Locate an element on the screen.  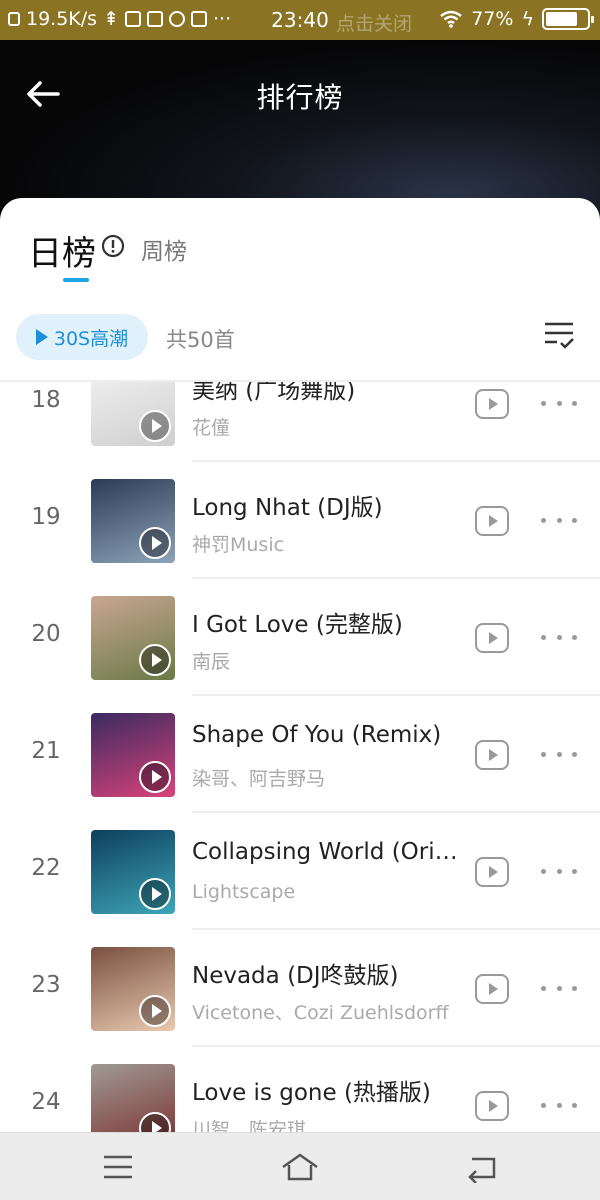
usb-icon: ⇞ is located at coordinates (111, 19).